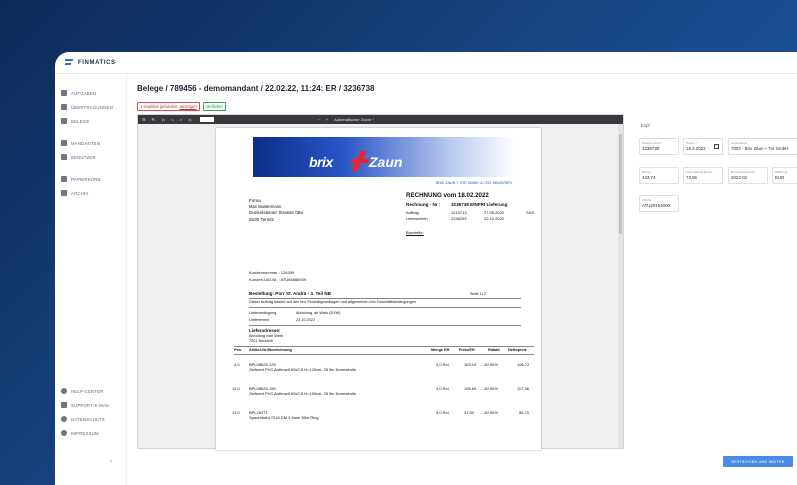  What do you see at coordinates (265, 330) in the screenshot?
I see `lieferadresse-label: Lieferadresse:` at bounding box center [265, 330].